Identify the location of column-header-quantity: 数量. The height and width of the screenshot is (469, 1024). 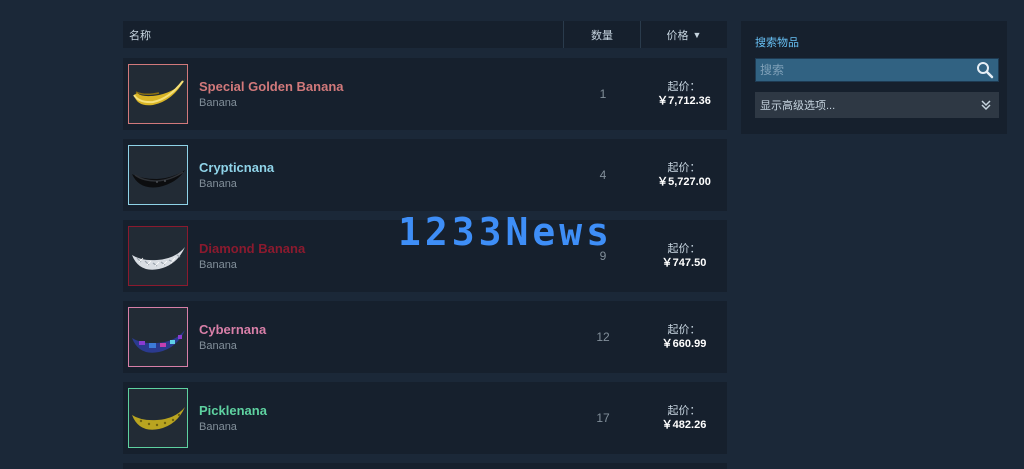
(601, 34).